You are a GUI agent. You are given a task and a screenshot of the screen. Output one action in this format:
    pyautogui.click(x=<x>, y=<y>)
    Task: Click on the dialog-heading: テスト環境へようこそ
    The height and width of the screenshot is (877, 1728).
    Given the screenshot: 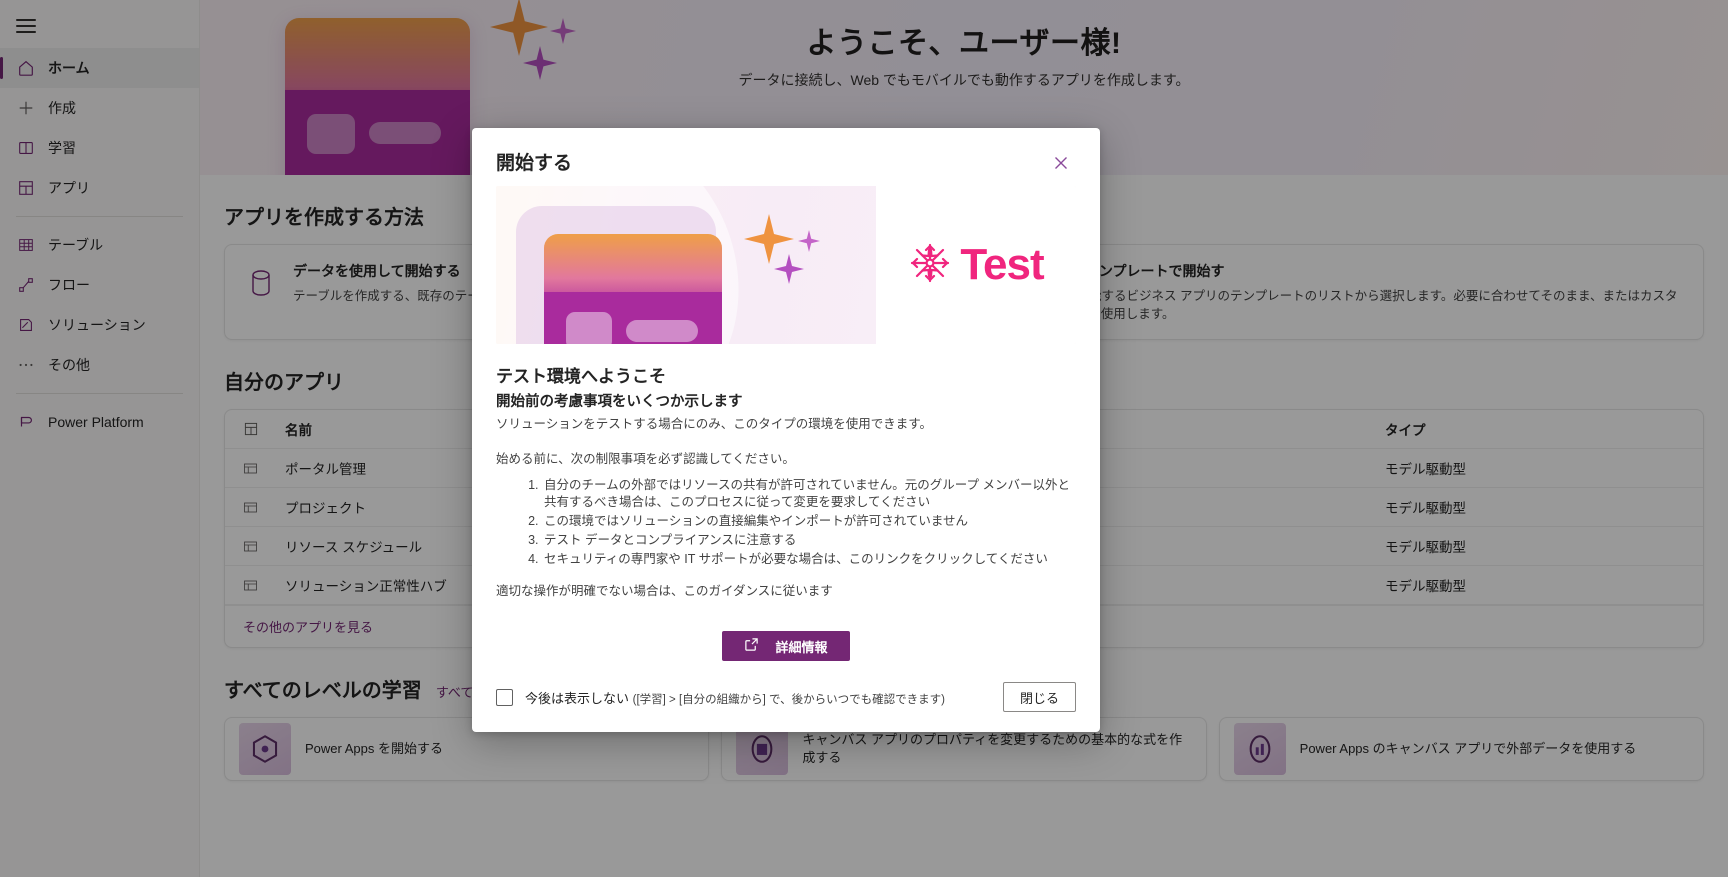 What is the action you would take?
    pyautogui.click(x=581, y=376)
    